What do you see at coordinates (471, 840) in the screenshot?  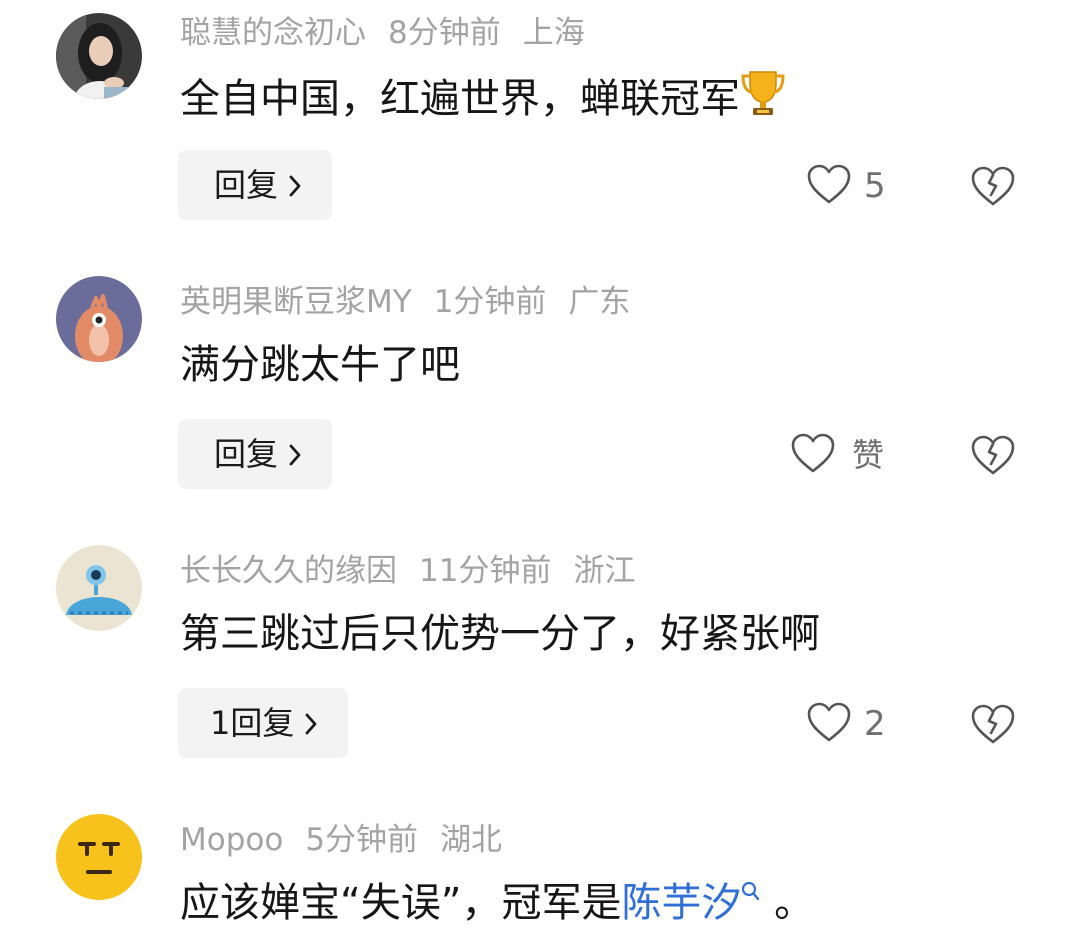 I see `comment-location: 湖北` at bounding box center [471, 840].